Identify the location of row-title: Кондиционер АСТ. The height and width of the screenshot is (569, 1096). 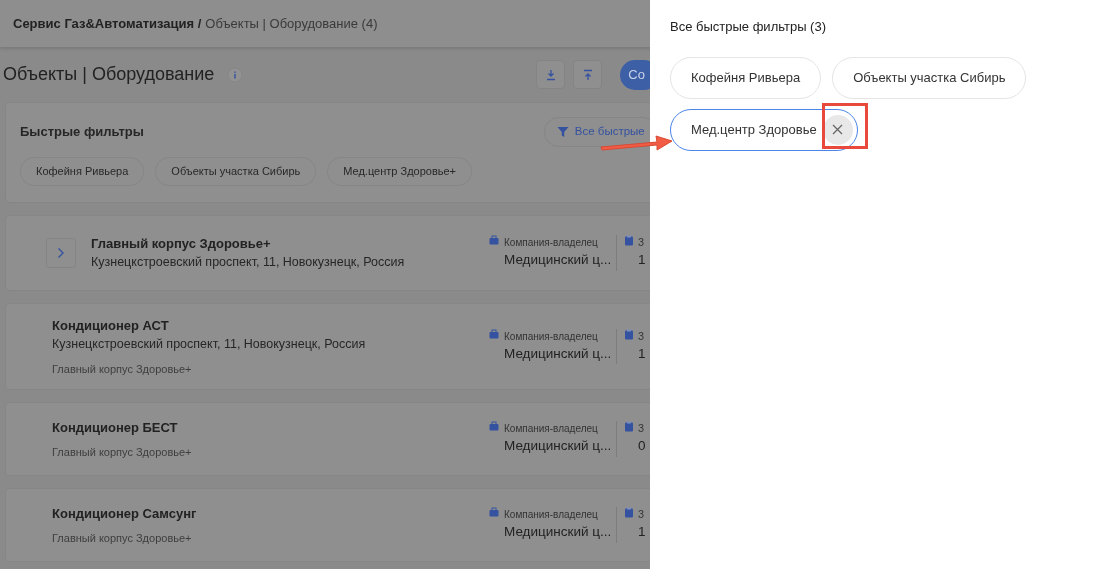
(111, 325).